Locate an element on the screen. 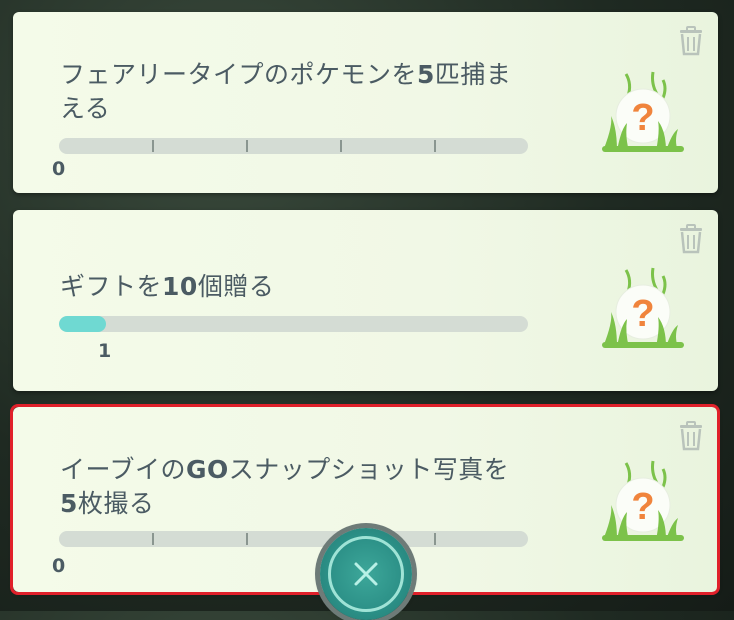  task-description: フェアリータイプのポケモンを5匹捕ま える is located at coordinates (286, 91).